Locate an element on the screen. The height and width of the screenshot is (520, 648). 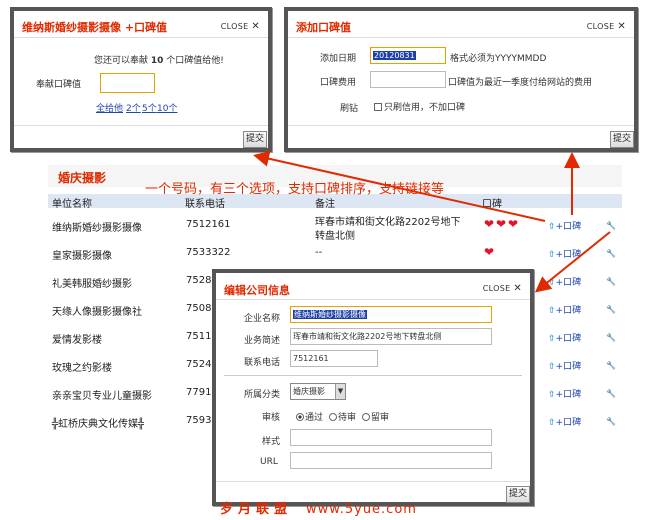
phone-input: 7512161 is located at coordinates (334, 358).